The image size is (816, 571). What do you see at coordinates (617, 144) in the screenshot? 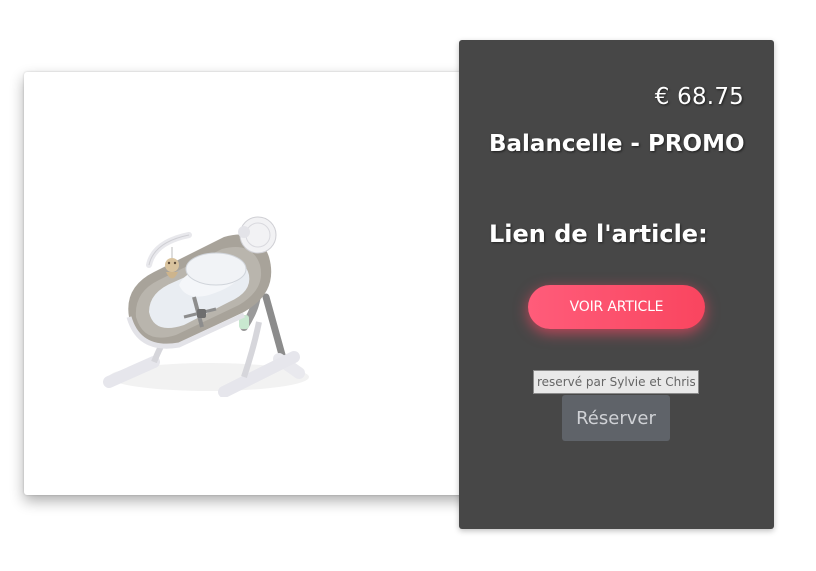
I see `product-title: Balancelle - PROMO` at bounding box center [617, 144].